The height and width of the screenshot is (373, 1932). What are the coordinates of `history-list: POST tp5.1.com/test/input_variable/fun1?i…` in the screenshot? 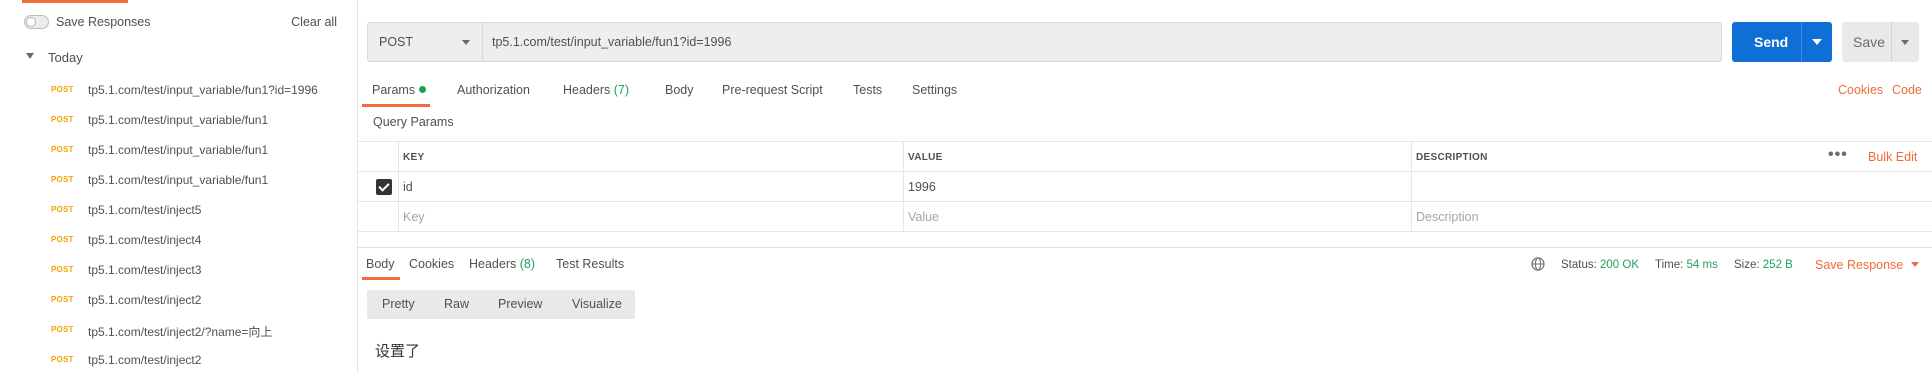 It's located at (178, 224).